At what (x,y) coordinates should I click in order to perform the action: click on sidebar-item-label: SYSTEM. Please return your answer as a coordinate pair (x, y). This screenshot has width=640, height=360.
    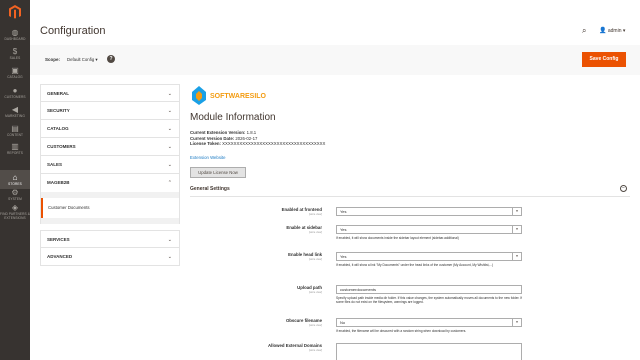
    Looking at the image, I should click on (15, 199).